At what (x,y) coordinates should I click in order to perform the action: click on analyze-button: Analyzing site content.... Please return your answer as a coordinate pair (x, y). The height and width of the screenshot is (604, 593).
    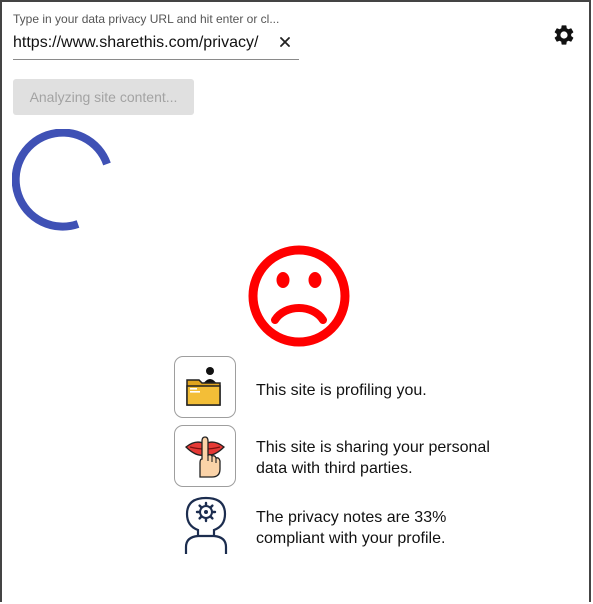
    Looking at the image, I should click on (103, 97).